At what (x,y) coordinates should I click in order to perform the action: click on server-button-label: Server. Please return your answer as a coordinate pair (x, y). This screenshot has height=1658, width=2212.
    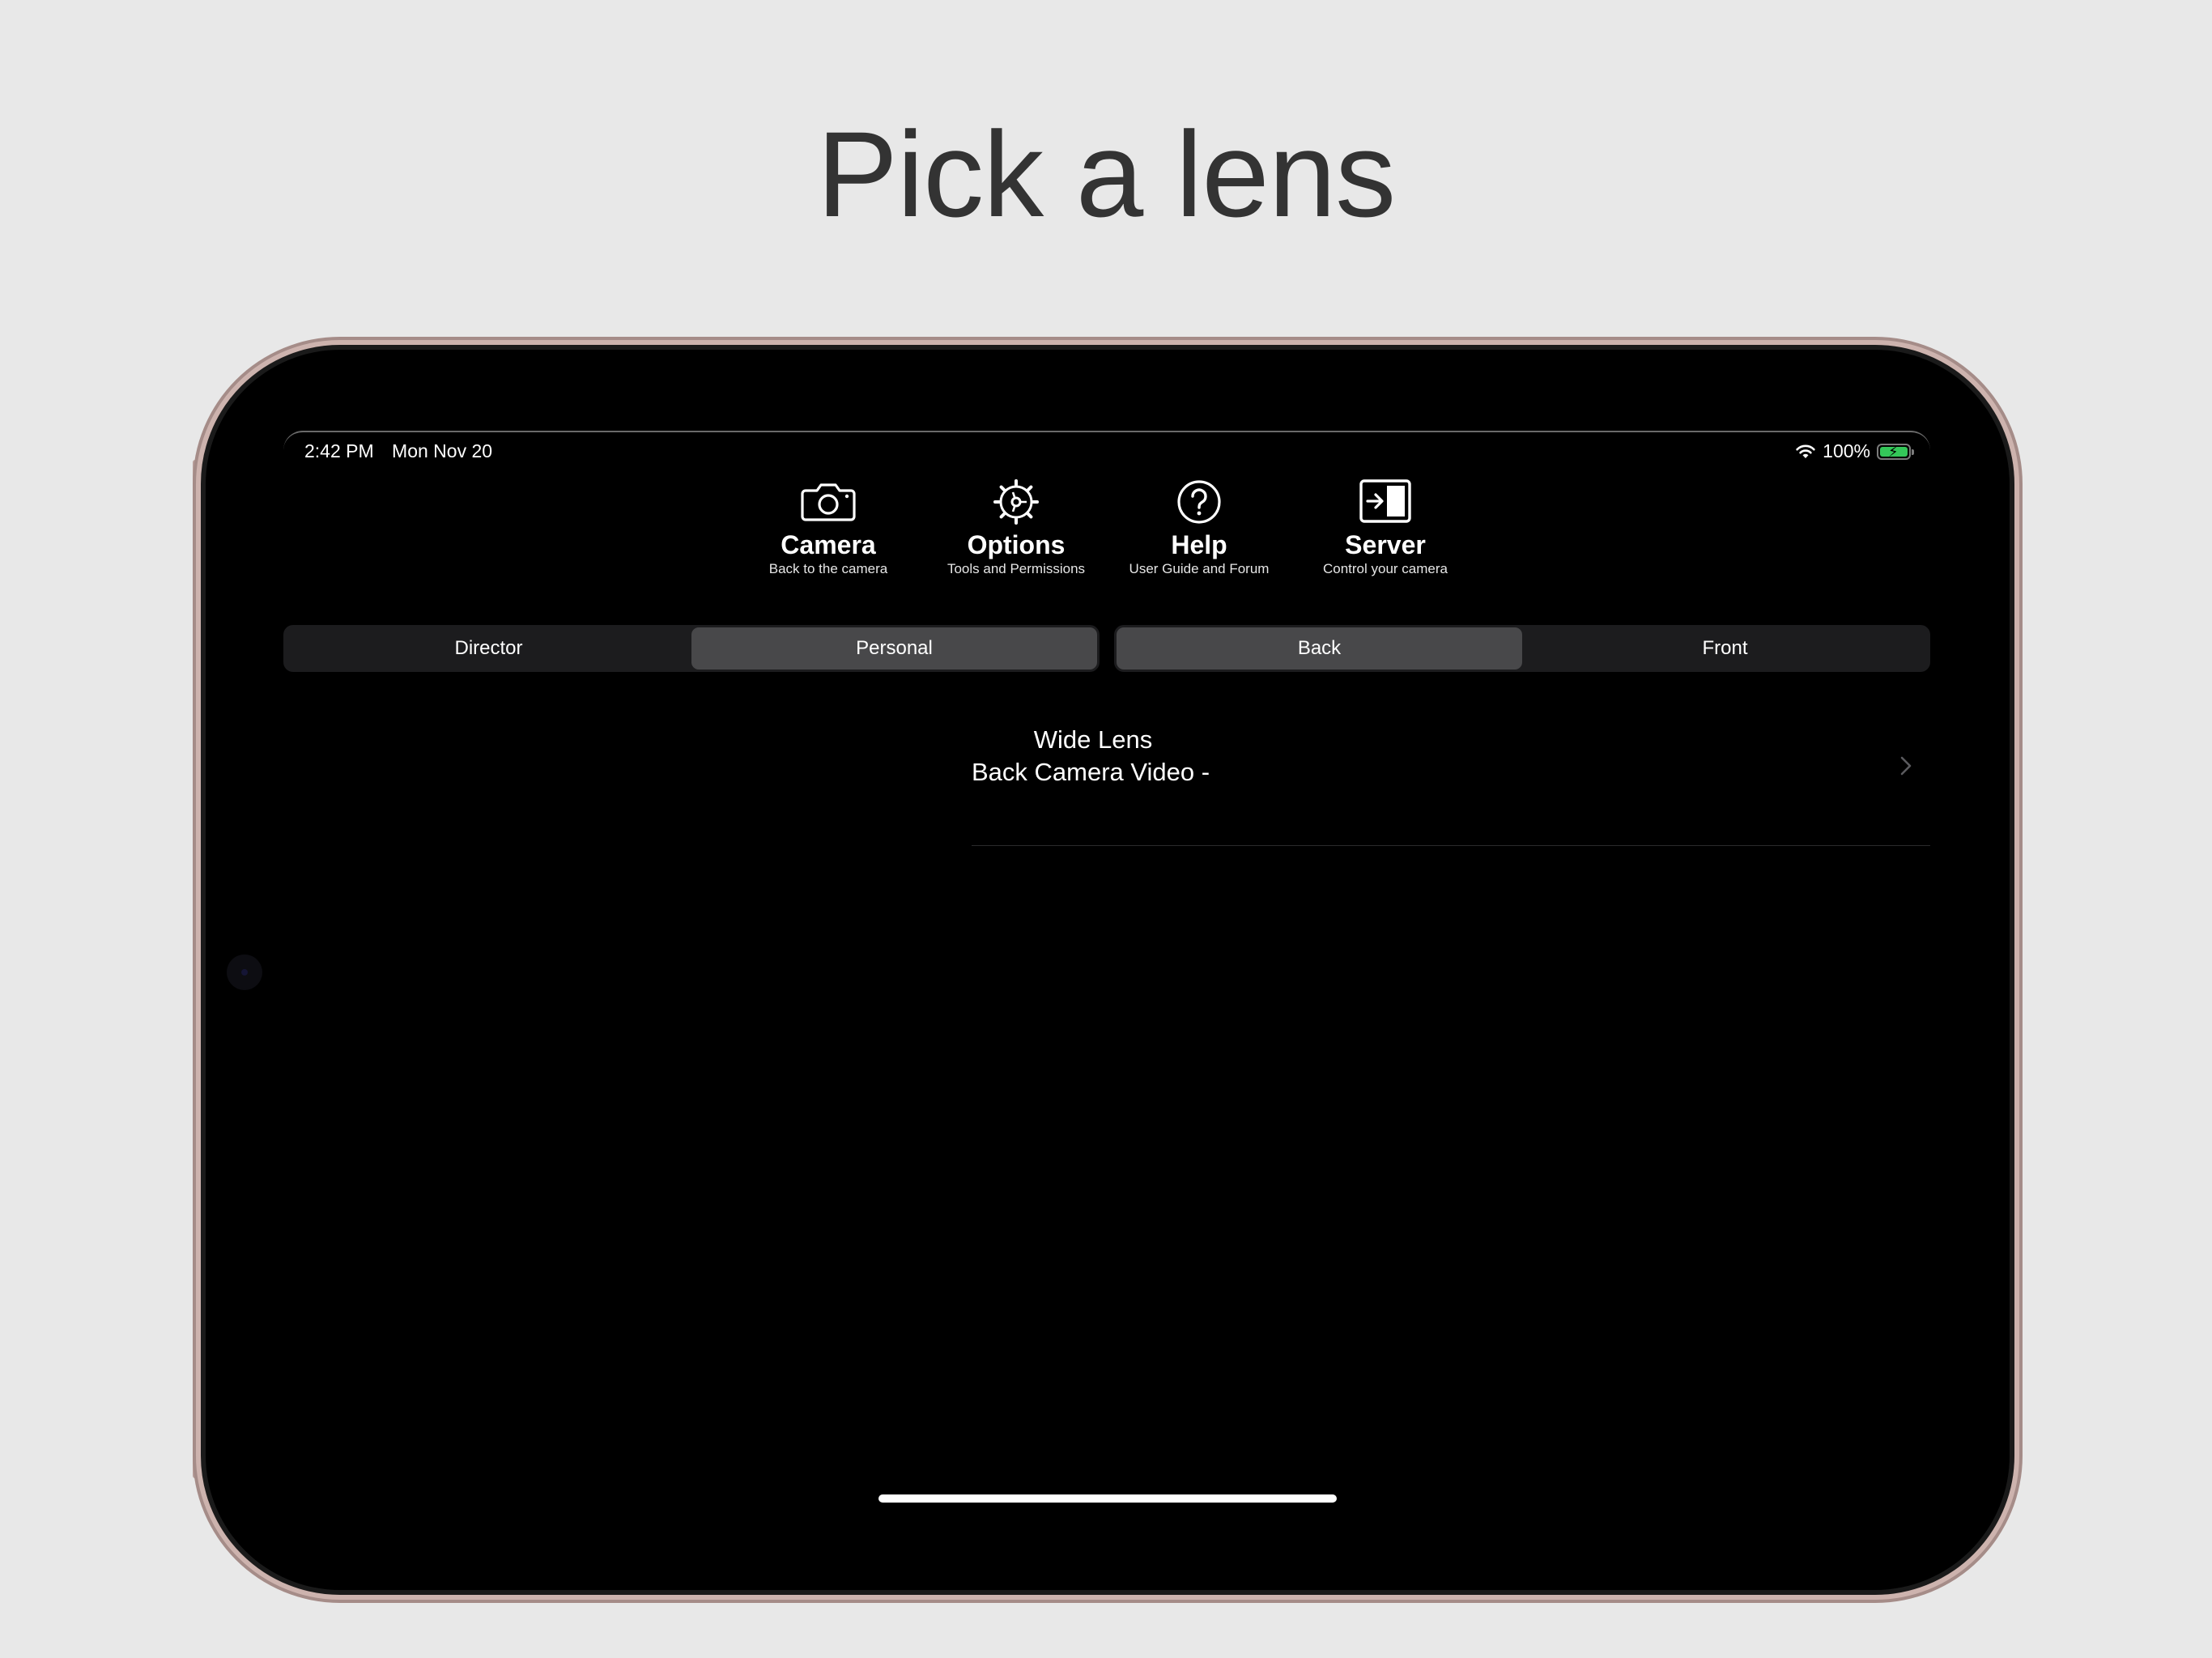
    Looking at the image, I should click on (1386, 544).